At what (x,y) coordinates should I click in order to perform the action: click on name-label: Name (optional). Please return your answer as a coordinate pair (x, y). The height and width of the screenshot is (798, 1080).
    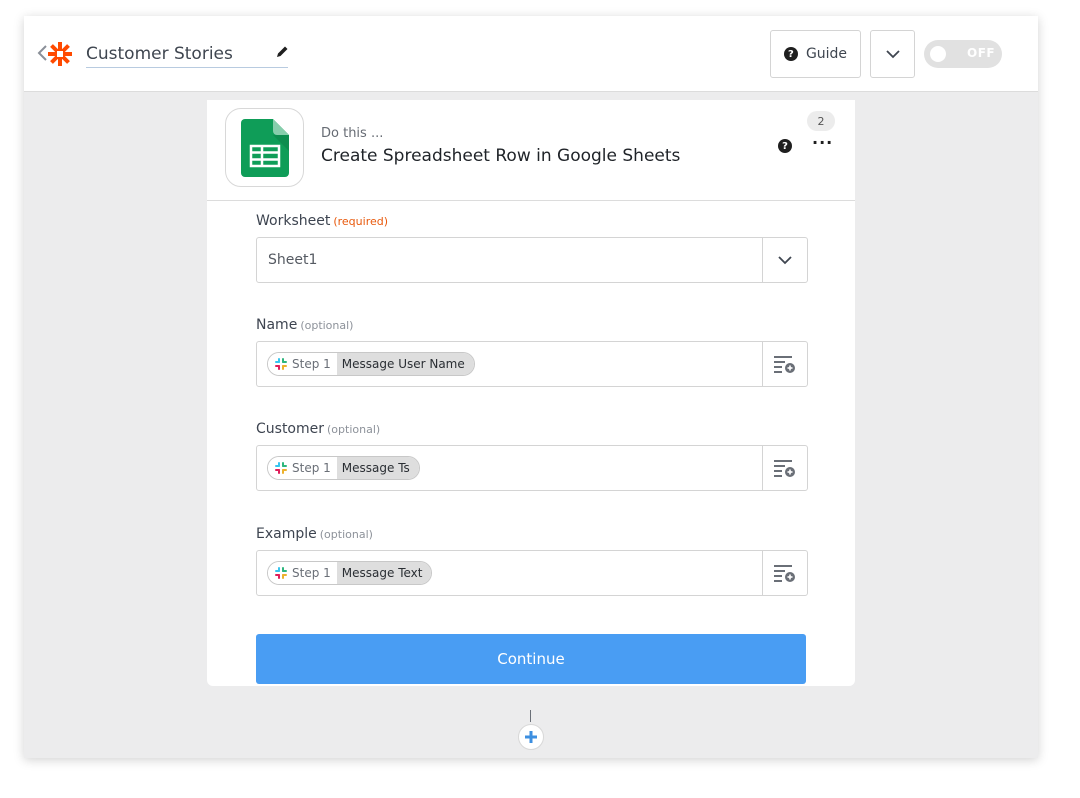
    Looking at the image, I should click on (304, 325).